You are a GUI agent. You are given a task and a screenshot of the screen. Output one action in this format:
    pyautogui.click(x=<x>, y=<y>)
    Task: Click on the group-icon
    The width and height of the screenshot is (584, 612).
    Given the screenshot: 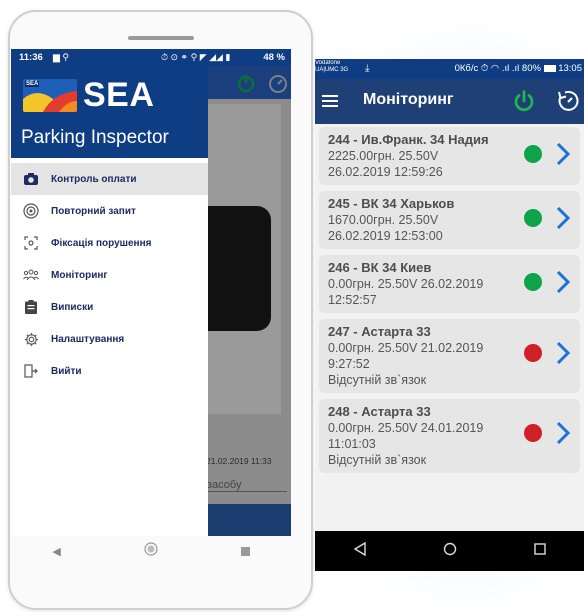 What is the action you would take?
    pyautogui.click(x=31, y=275)
    